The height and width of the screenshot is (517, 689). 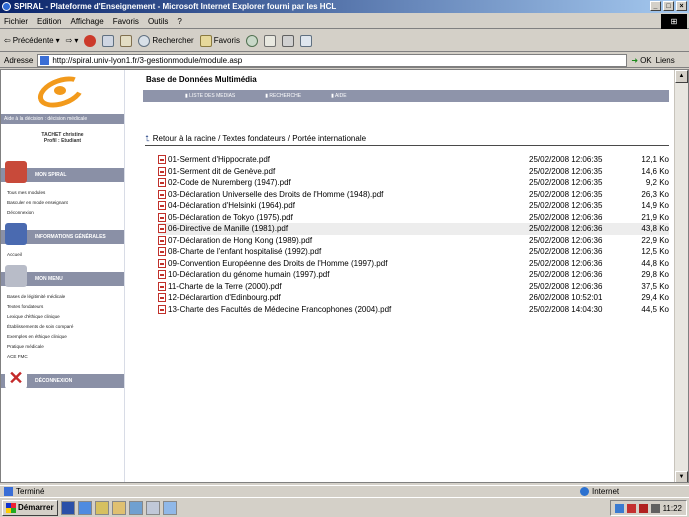 I want to click on menu-outils: Outils, so click(x=158, y=21).